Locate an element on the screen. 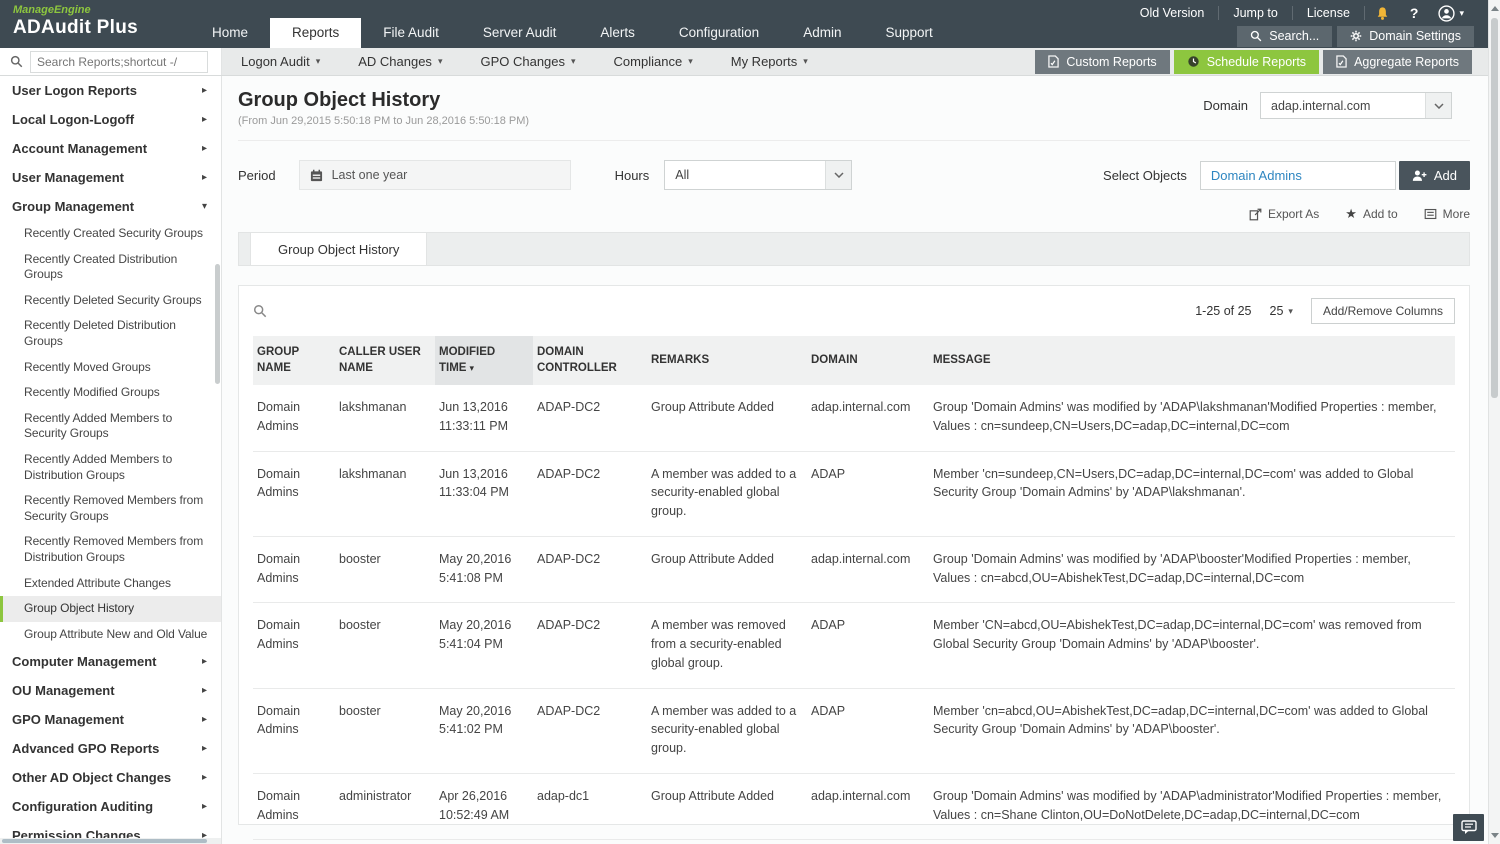 The height and width of the screenshot is (844, 1500). sidebar-item-gpo-management: GPO Management ▸ is located at coordinates (110, 719).